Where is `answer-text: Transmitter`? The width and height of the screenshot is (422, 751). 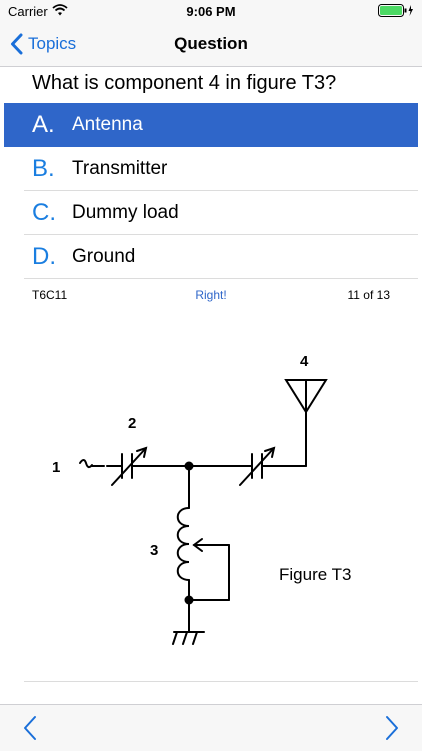
answer-text: Transmitter is located at coordinates (120, 168).